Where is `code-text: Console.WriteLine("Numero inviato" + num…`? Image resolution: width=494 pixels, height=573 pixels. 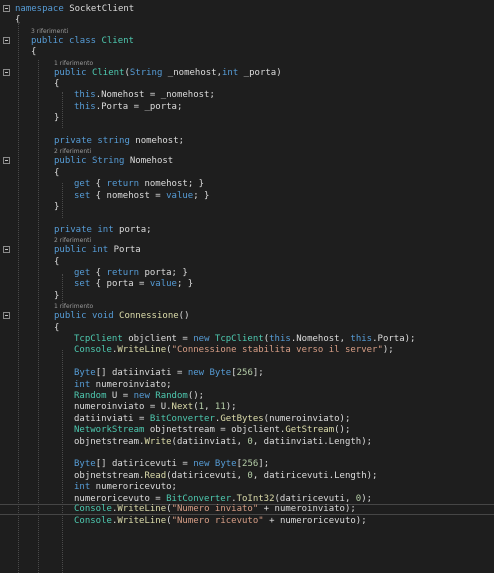 code-text: Console.WriteLine("Numero inviato" + num… is located at coordinates (215, 509).